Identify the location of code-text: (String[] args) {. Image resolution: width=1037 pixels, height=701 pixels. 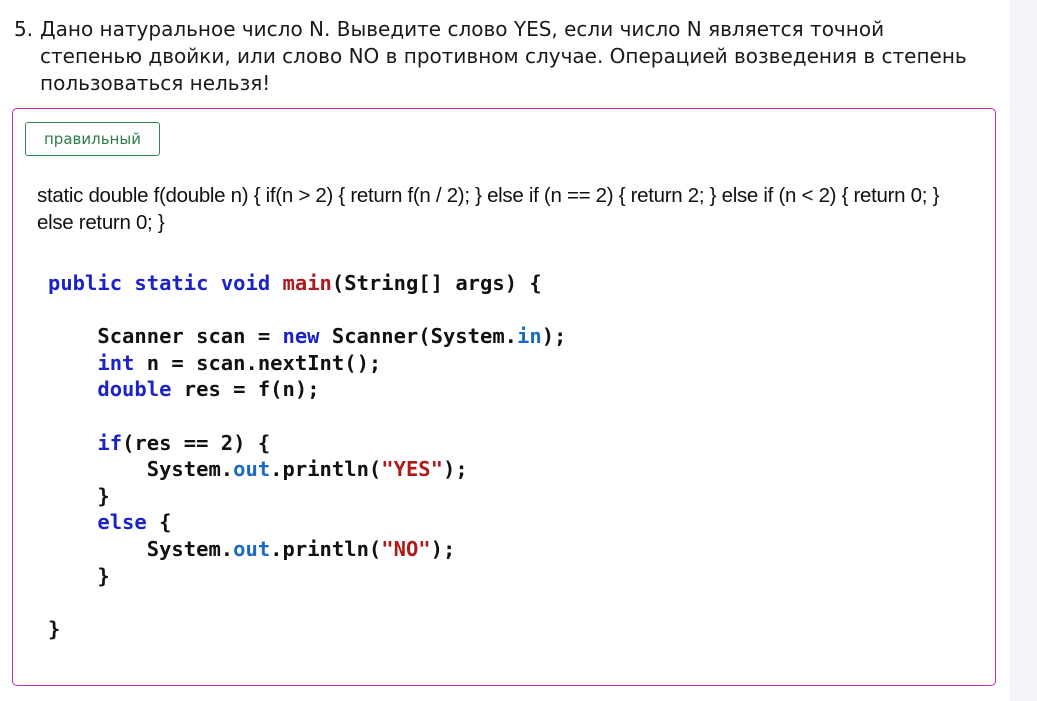
(436, 283).